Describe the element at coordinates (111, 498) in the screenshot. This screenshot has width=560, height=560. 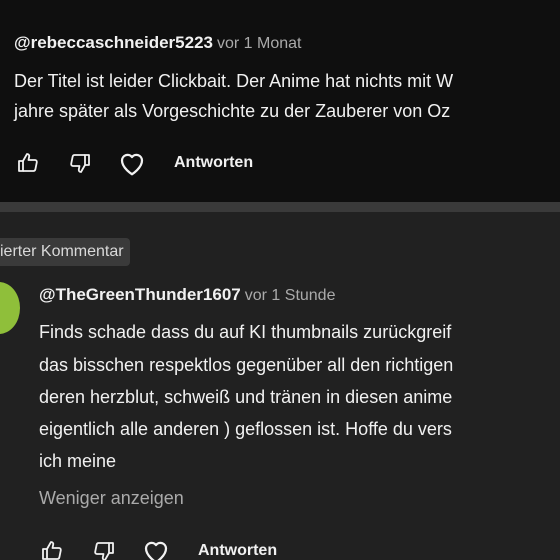
I see `show-less-button: Weniger anzeigen` at that location.